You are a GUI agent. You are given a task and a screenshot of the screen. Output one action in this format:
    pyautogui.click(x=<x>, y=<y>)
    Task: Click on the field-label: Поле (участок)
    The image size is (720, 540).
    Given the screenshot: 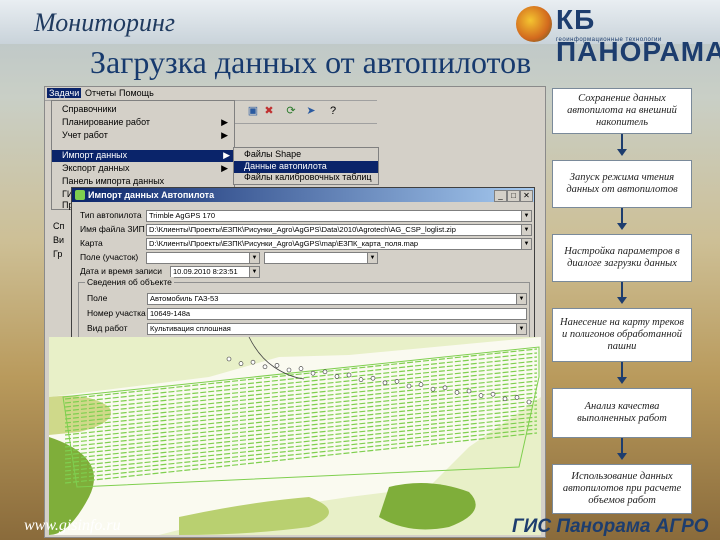 What is the action you would take?
    pyautogui.click(x=109, y=257)
    